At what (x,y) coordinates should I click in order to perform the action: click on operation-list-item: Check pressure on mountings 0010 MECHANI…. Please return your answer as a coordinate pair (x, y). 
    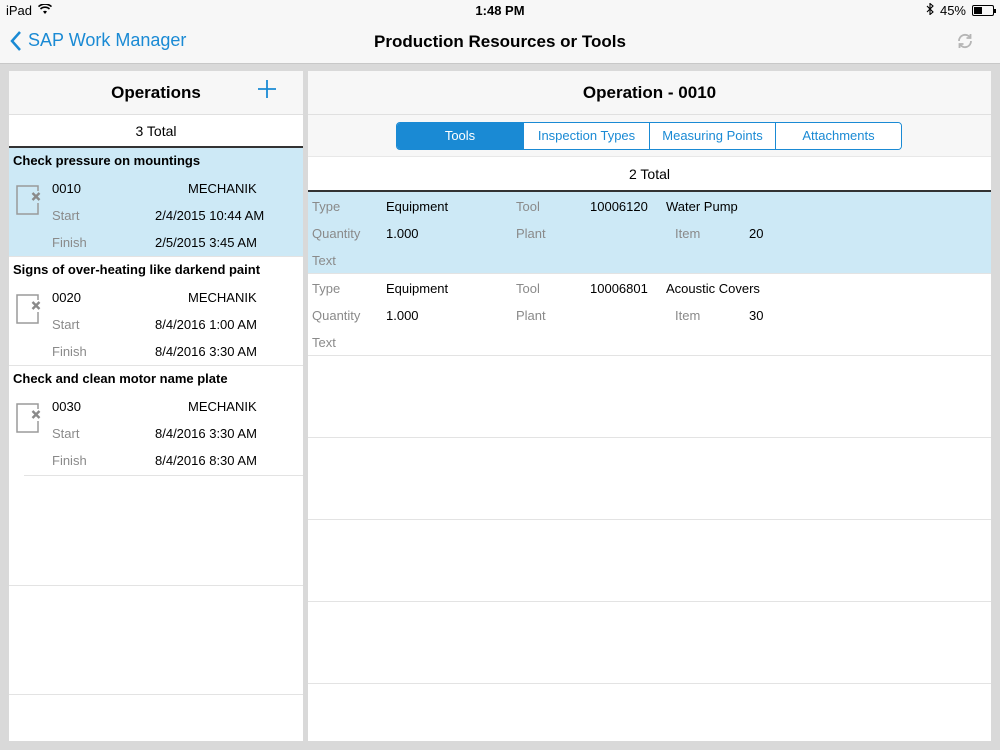
    Looking at the image, I should click on (156, 202).